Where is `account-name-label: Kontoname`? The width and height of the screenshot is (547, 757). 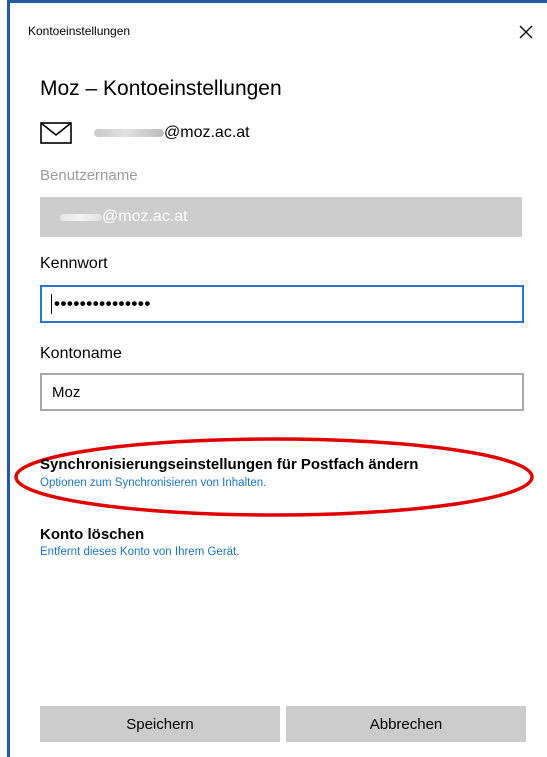
account-name-label: Kontoname is located at coordinates (81, 353).